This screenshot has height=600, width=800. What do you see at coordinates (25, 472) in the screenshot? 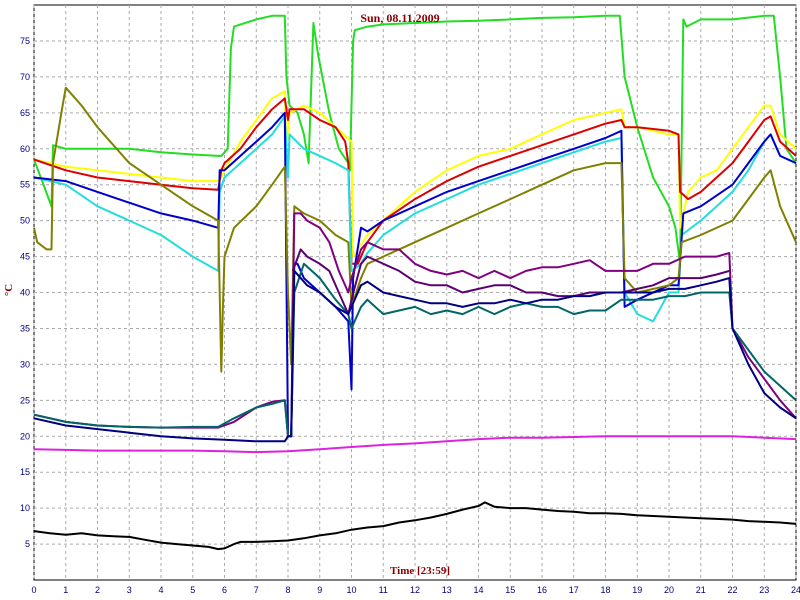
I see `y-tick-label: 15` at bounding box center [25, 472].